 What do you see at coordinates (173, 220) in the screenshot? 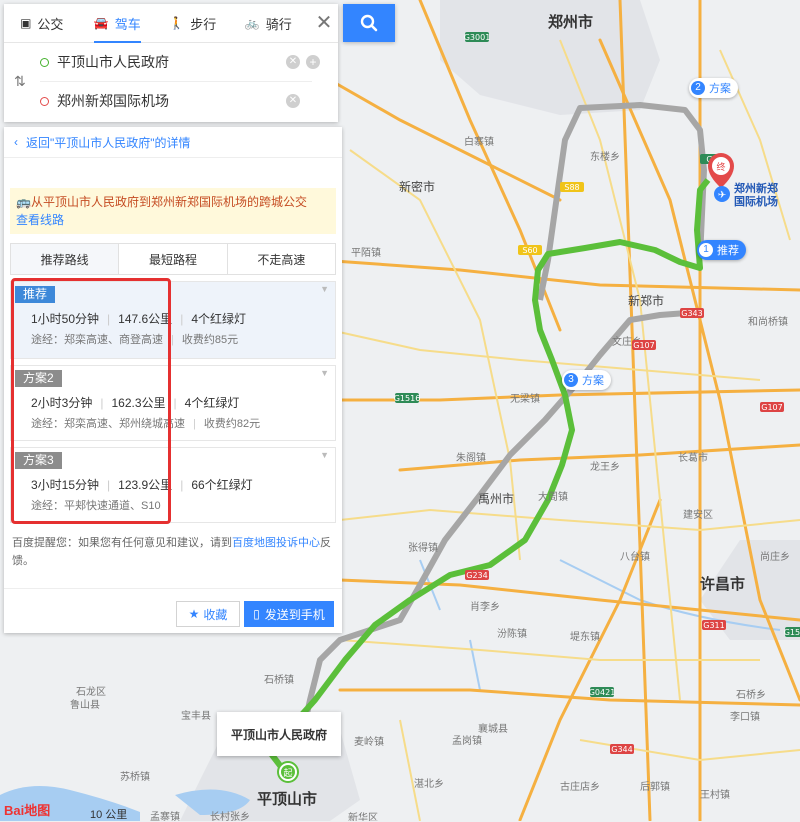
I see `view-lines-link: 查看线路` at bounding box center [173, 220].